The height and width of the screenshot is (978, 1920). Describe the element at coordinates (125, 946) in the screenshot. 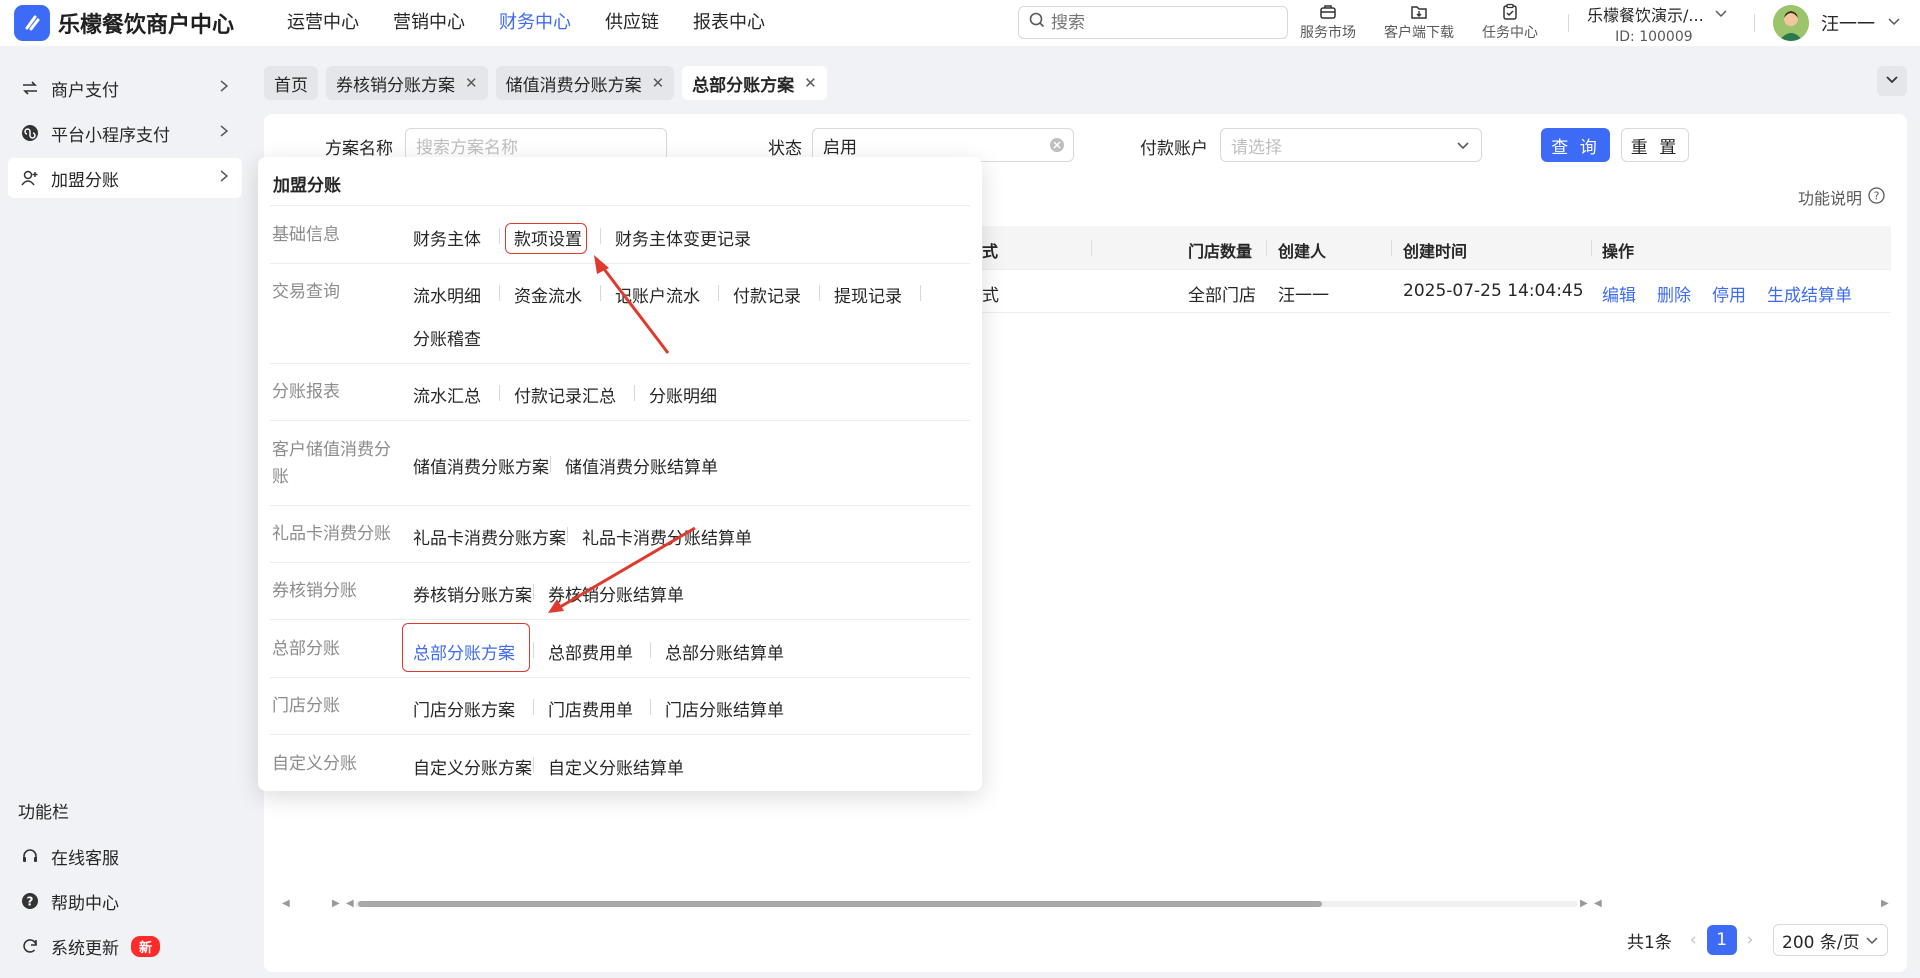

I see `sidebar-item-system-update: 系统更新 新` at that location.